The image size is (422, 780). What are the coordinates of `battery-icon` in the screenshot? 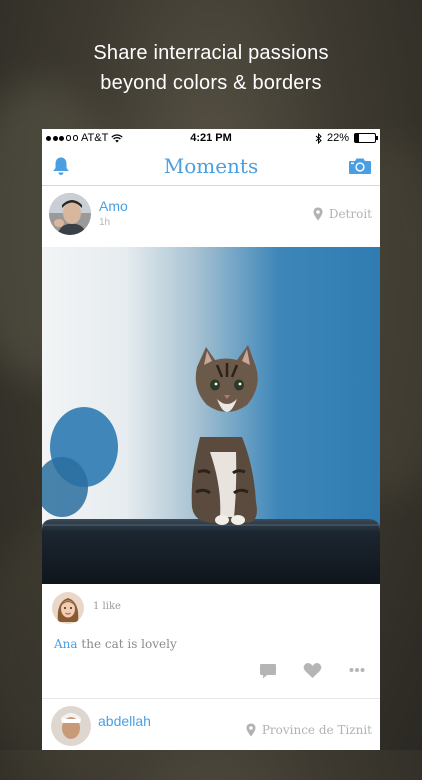 It's located at (366, 138).